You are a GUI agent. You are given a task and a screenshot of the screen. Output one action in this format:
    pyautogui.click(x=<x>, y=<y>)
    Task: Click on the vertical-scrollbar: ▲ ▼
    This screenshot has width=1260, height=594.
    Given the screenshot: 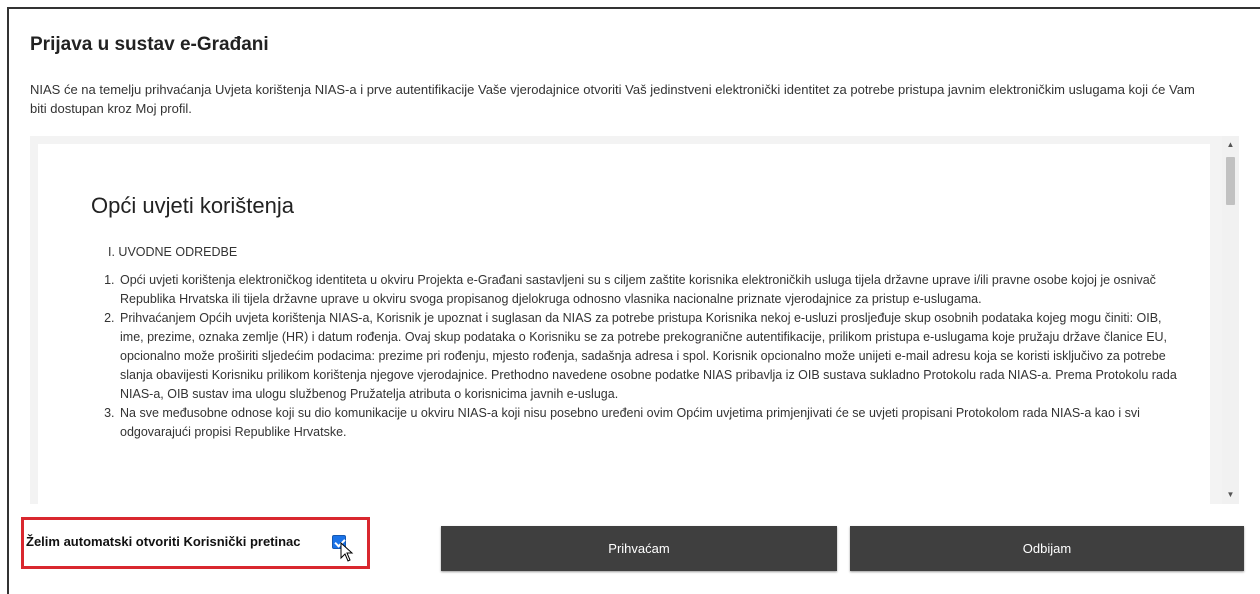 What is the action you would take?
    pyautogui.click(x=1230, y=320)
    